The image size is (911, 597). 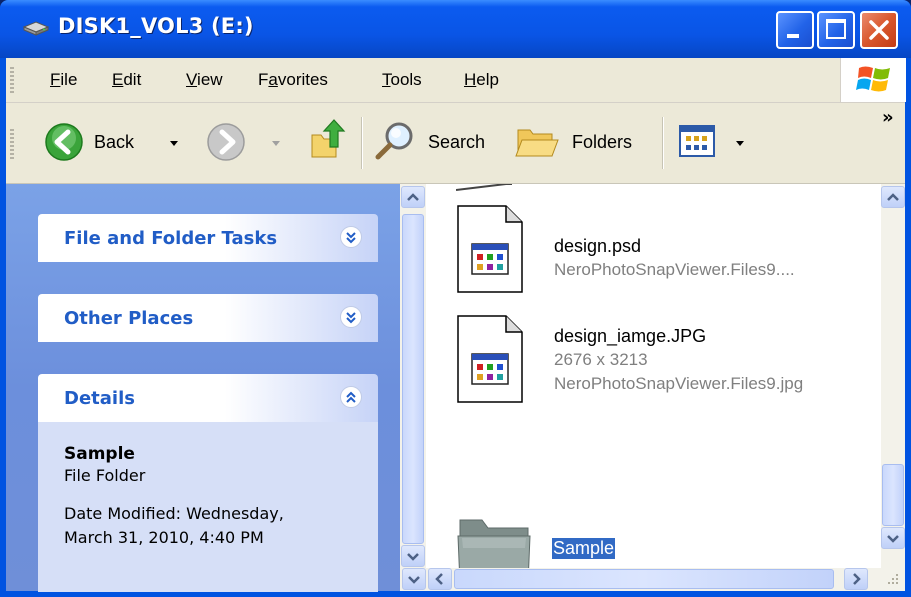 I want to click on search-button: Search, so click(x=437, y=142).